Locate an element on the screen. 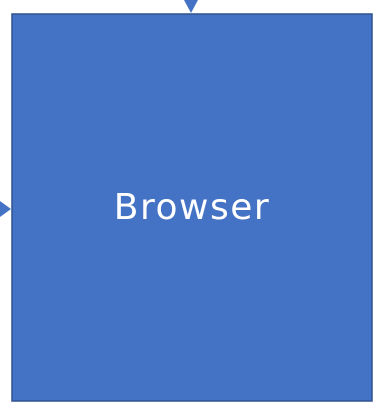  incoming-arrow-left is located at coordinates (5, 209).